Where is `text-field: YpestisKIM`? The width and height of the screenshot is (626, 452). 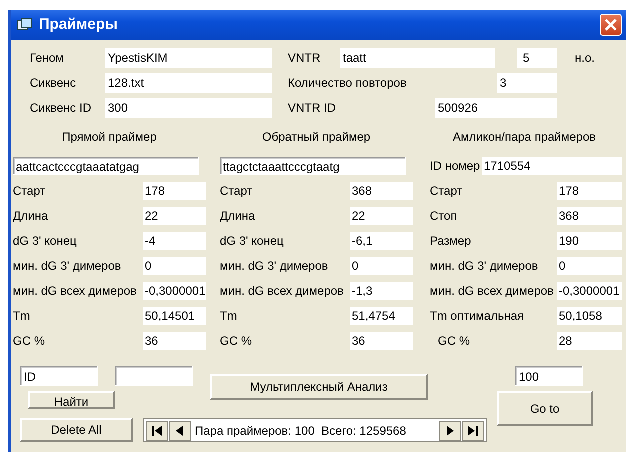
text-field: YpestisKIM is located at coordinates (188, 58).